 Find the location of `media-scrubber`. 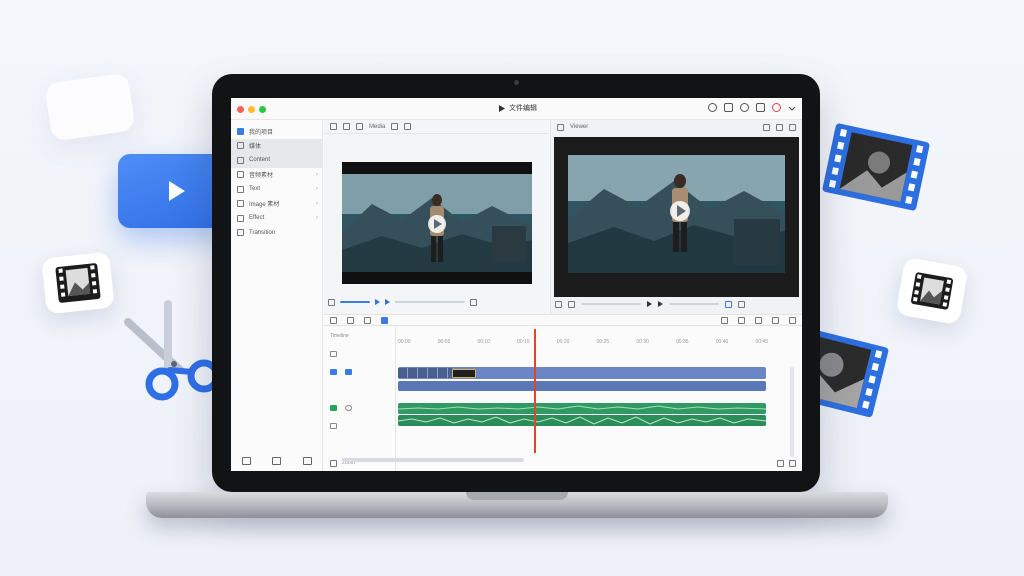

media-scrubber is located at coordinates (430, 302).